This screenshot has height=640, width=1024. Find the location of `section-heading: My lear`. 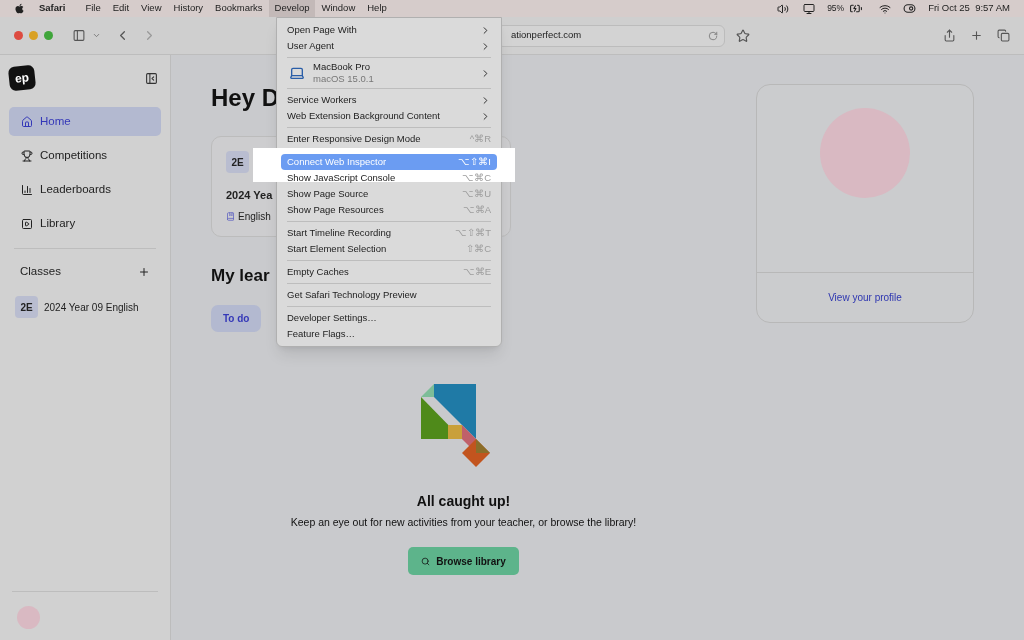

section-heading: My lear is located at coordinates (240, 276).